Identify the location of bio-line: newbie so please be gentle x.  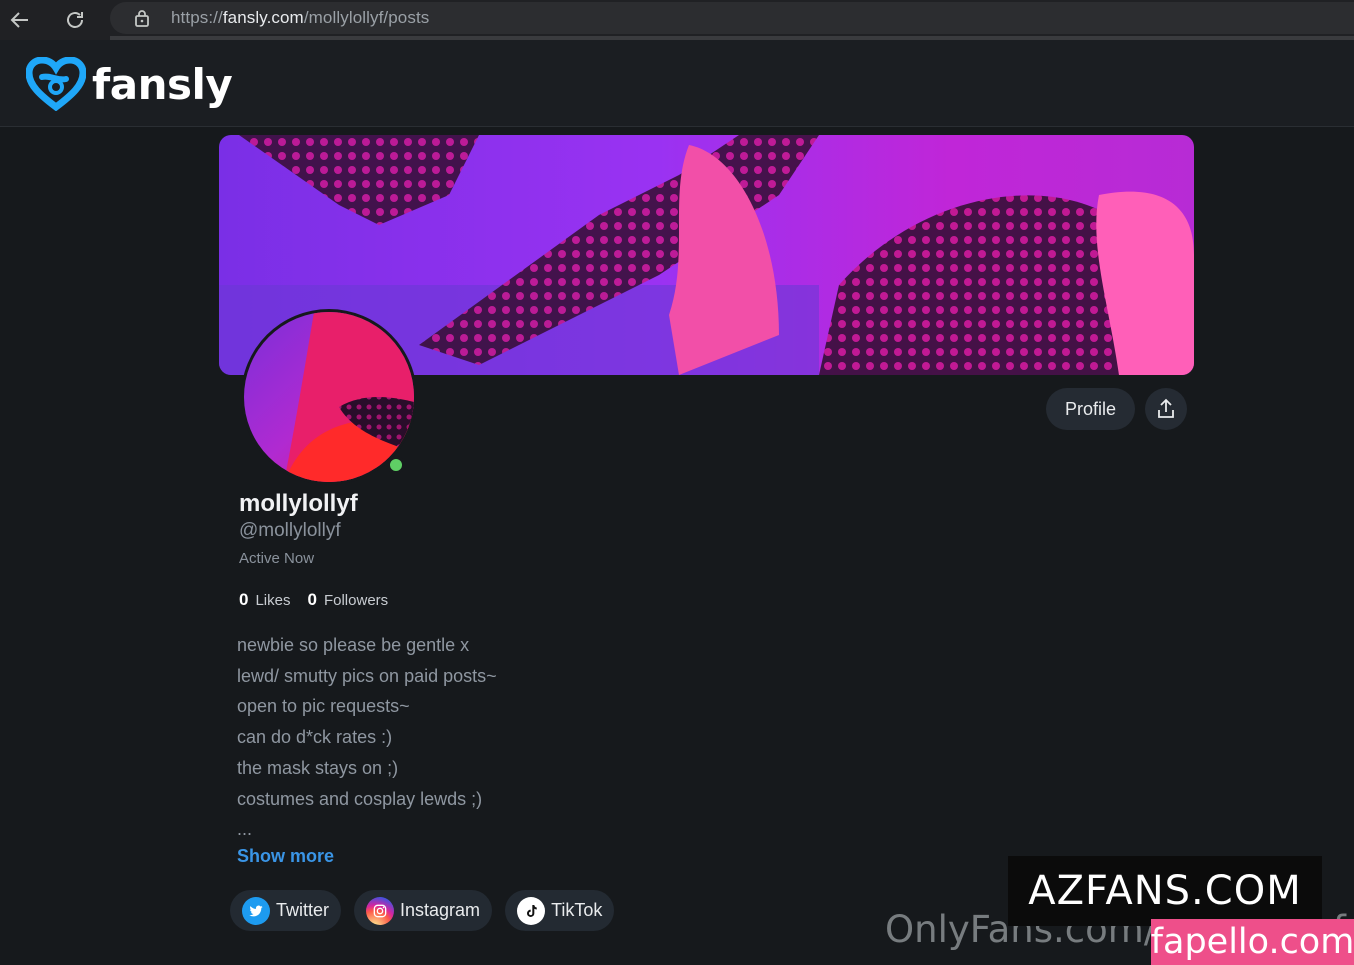
(353, 645).